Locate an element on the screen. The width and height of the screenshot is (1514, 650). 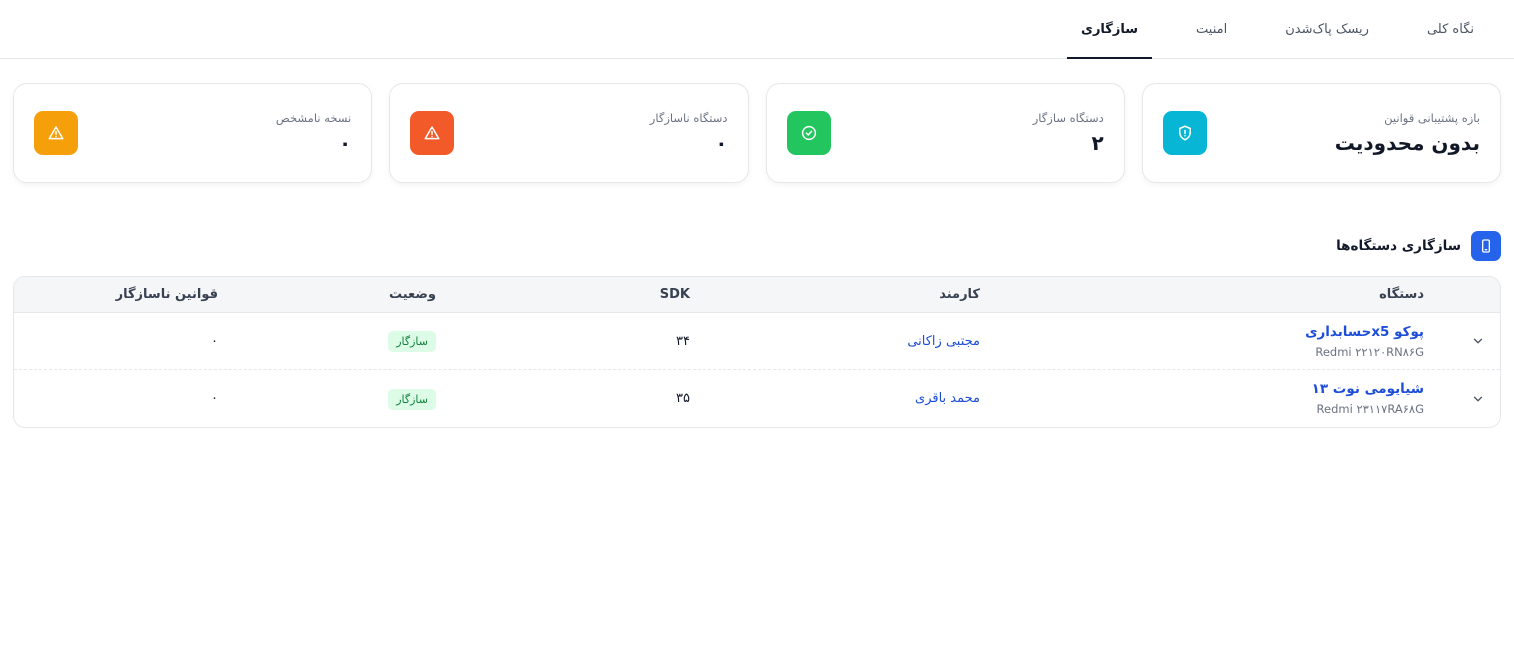
stat-card-value: بدون محدودیت is located at coordinates (1407, 143).